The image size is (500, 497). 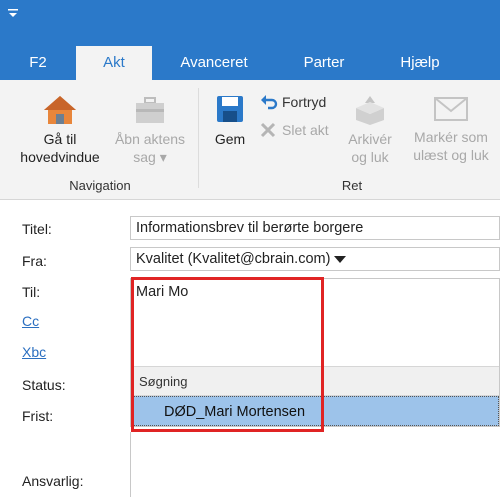 I want to click on save-button: Gem, so click(x=230, y=121).